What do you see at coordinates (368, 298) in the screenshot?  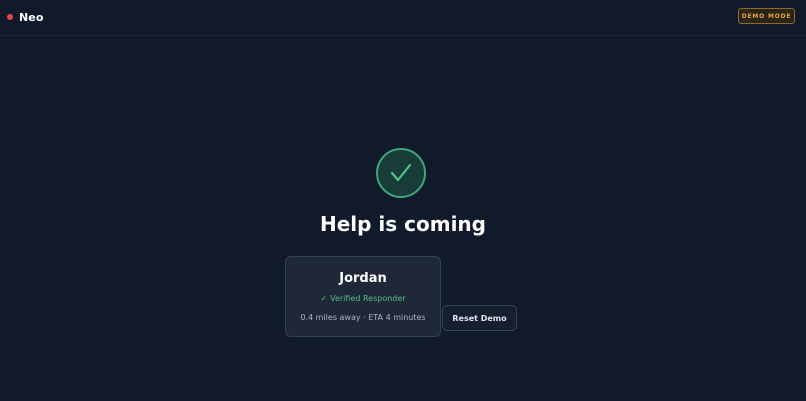 I see `verified-label: Verified Responder` at bounding box center [368, 298].